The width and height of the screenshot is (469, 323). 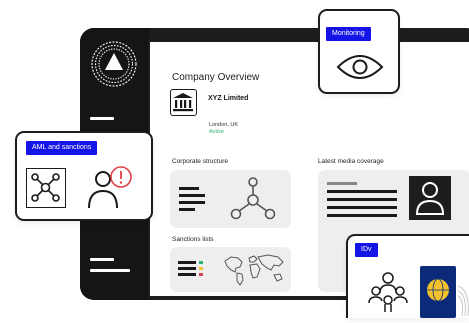 I want to click on latest-media-label: Latest media coverage, so click(x=351, y=161).